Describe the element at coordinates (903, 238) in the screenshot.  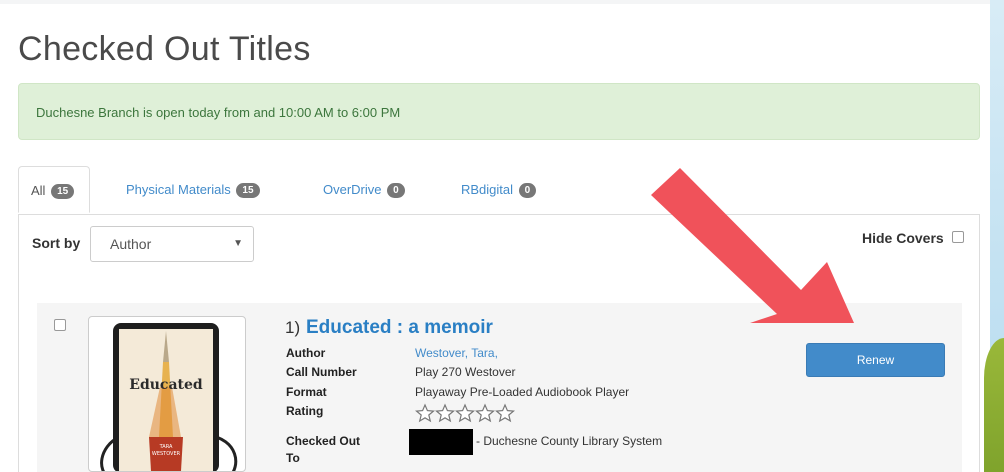
I see `hide-covers-label: Hide Covers` at that location.